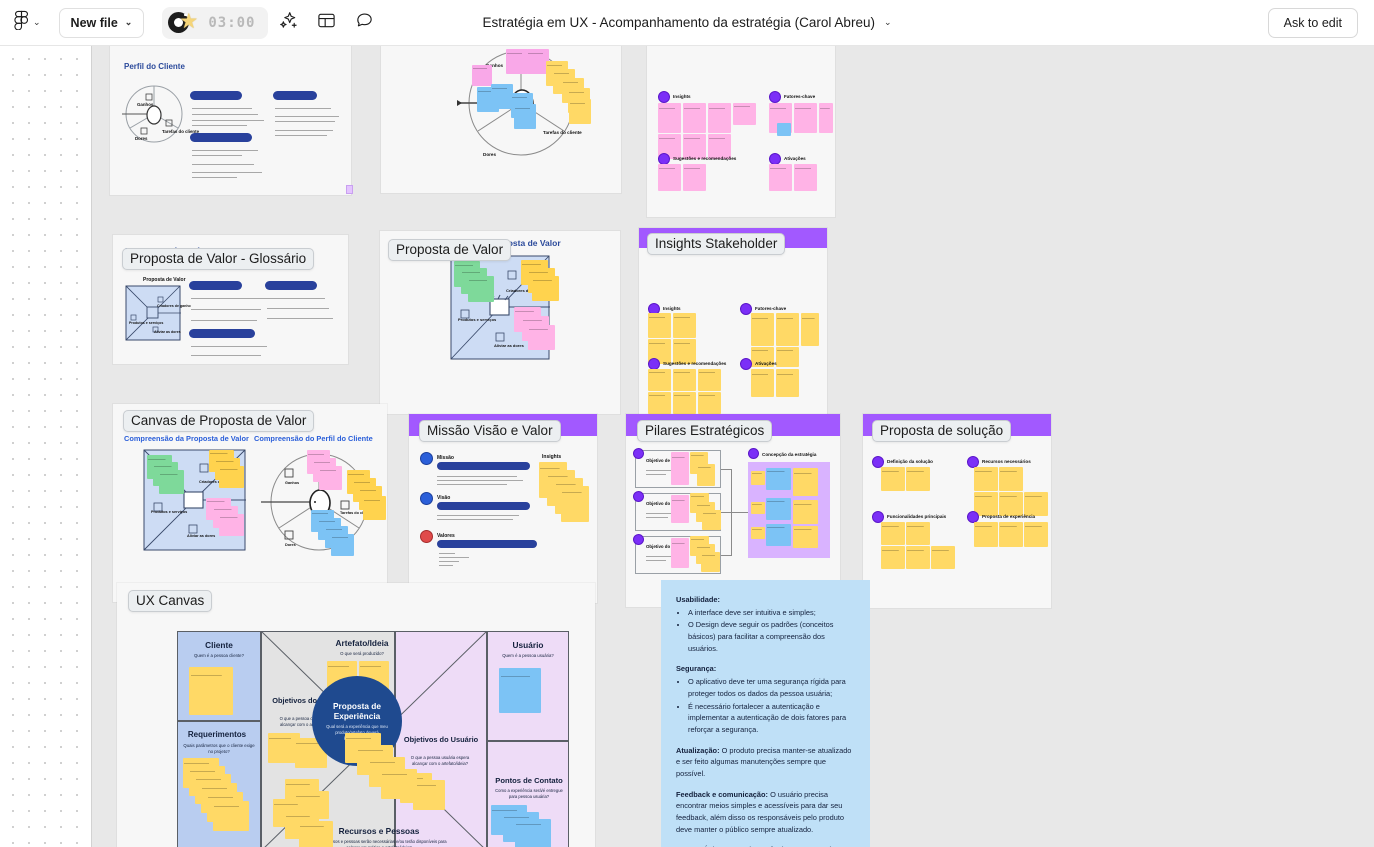 The image size is (1374, 847). What do you see at coordinates (705, 431) in the screenshot?
I see `namechip-pilares-estrategicos: Pilares Estratégicos` at bounding box center [705, 431].